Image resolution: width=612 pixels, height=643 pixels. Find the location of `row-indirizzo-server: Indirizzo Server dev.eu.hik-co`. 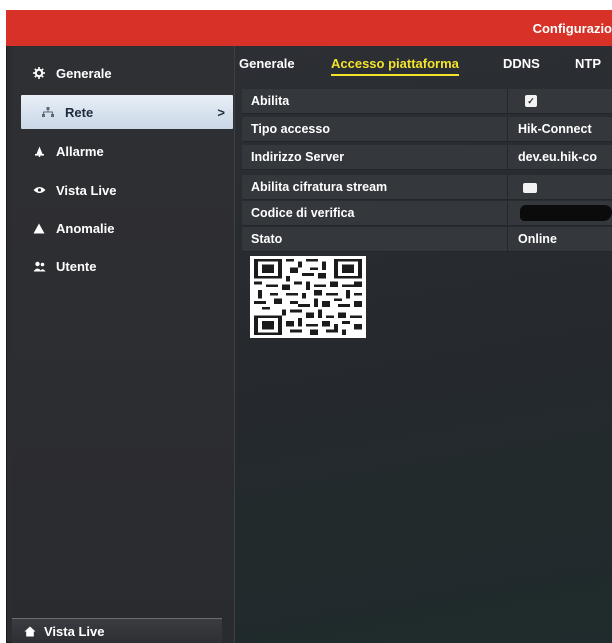

row-indirizzo-server: Indirizzo Server dev.eu.hik-co is located at coordinates (427, 157).